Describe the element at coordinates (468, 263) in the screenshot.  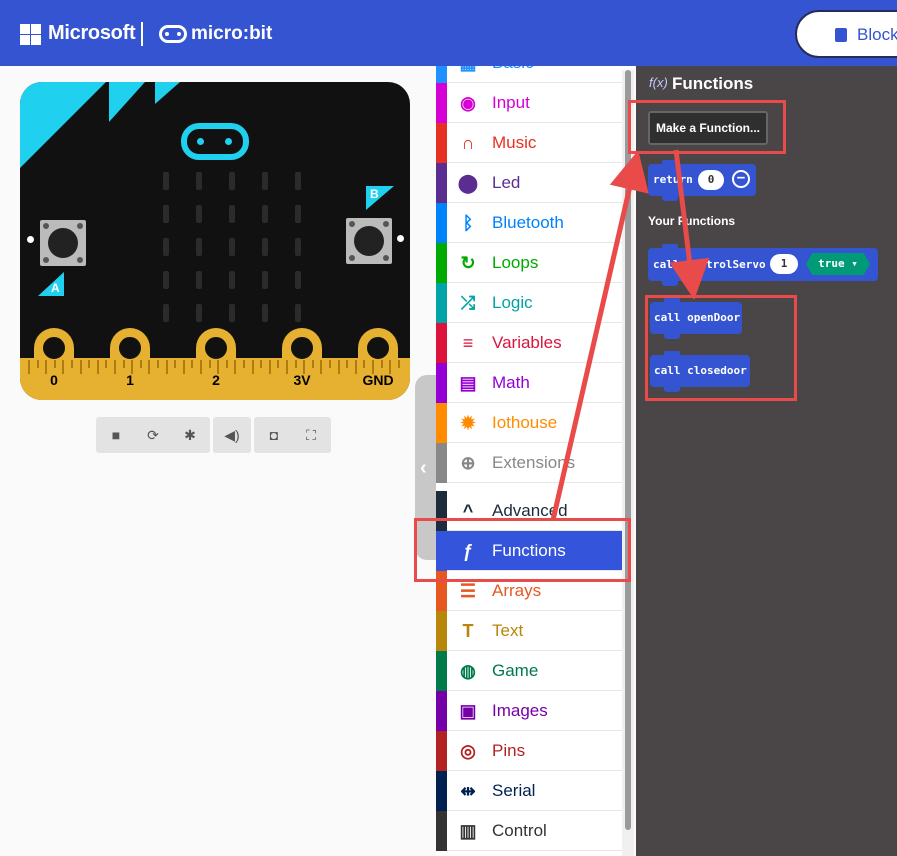
I see `refresh-icon: ↻` at that location.